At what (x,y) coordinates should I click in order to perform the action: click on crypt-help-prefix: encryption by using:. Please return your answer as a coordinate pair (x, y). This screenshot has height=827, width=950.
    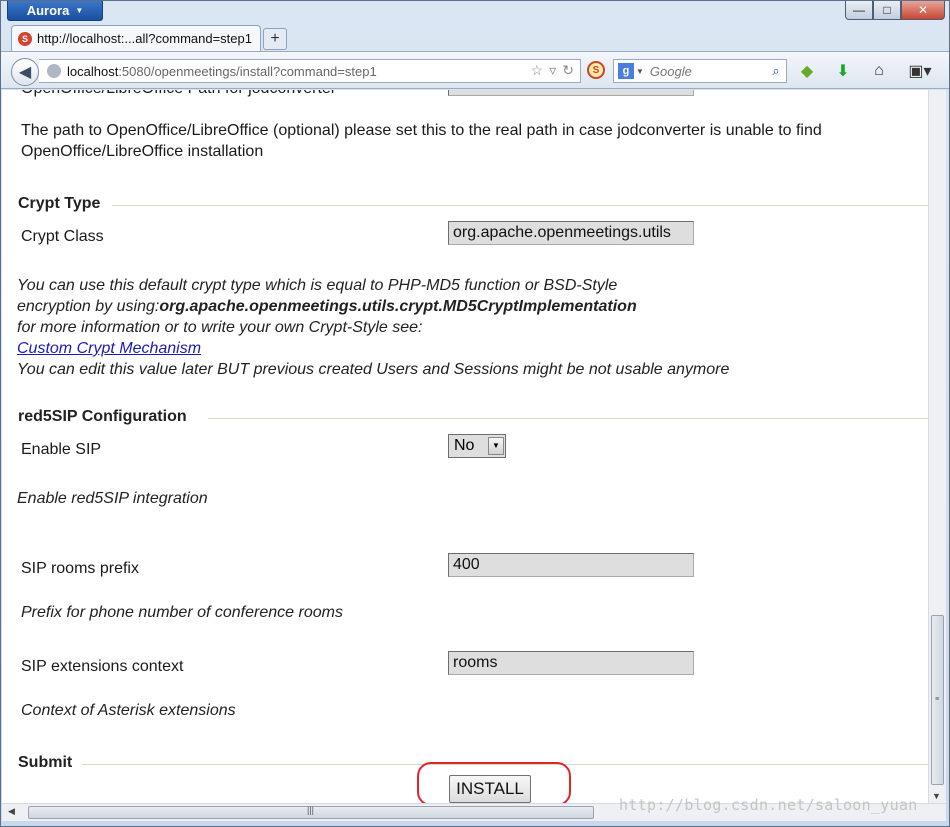
    Looking at the image, I should click on (88, 306).